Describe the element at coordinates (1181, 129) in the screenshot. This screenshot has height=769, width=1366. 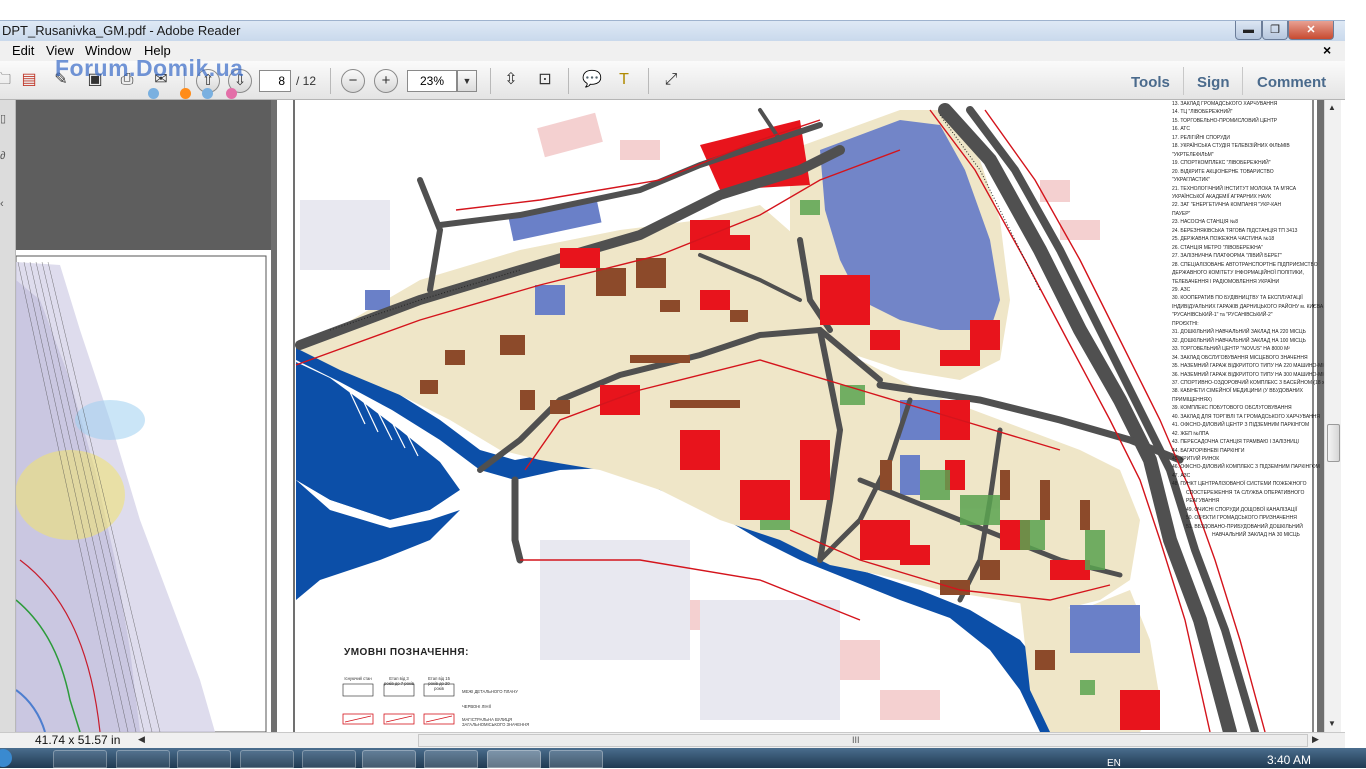
I see `legend-list-item: 16. АТС` at that location.